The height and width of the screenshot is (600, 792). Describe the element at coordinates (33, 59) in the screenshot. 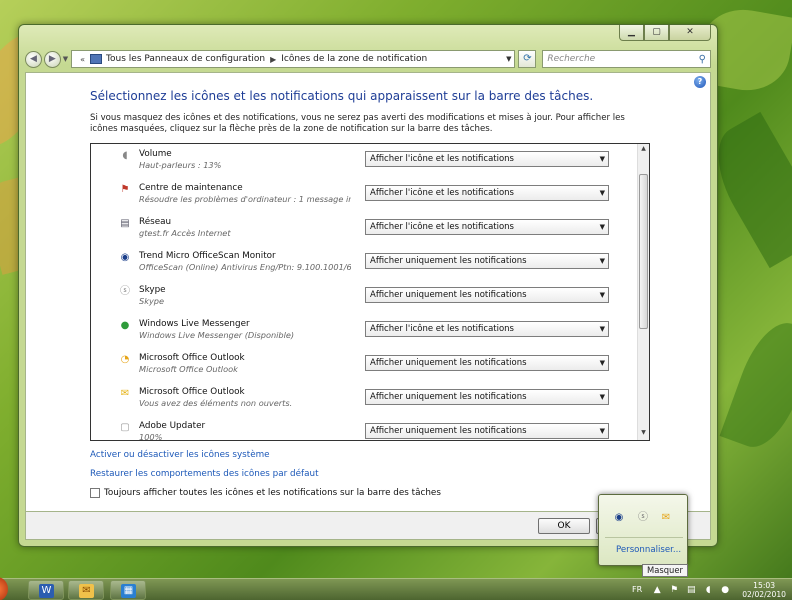

I see `back-button: ◀` at that location.